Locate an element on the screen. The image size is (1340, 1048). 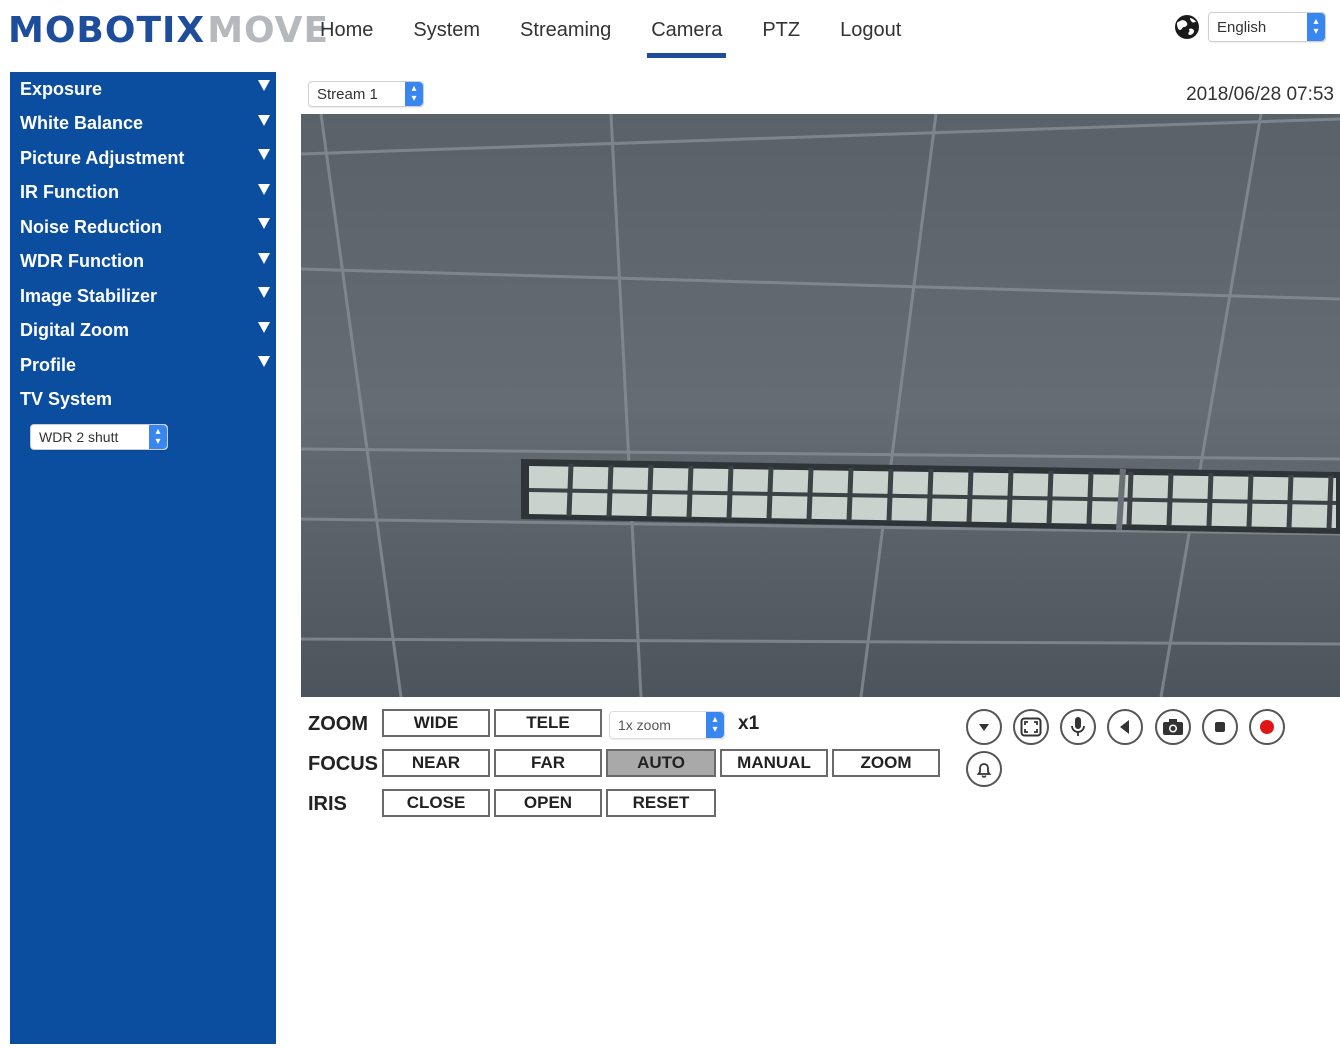
dropdown-button is located at coordinates (984, 727).